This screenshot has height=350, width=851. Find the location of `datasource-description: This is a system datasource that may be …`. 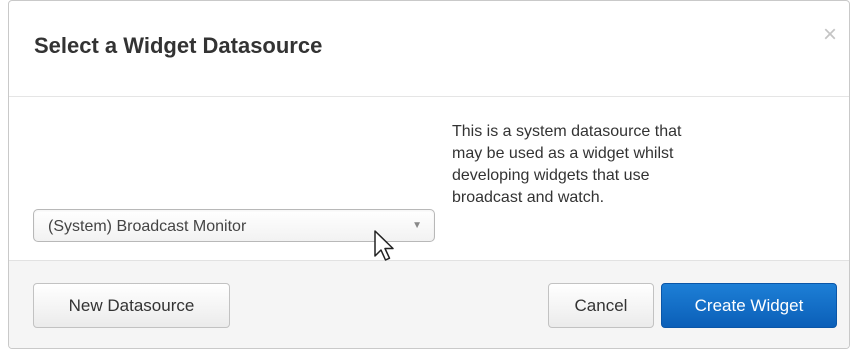

datasource-description: This is a system datasource that may be … is located at coordinates (617, 165).